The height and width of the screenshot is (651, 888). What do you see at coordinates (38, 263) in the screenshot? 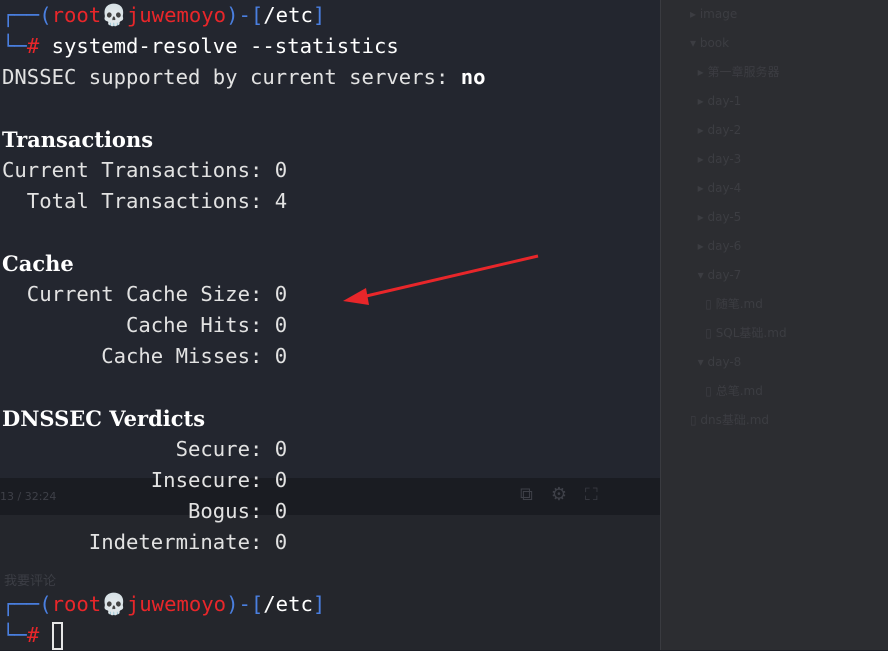
I see `cache-heading: Cache` at bounding box center [38, 263].